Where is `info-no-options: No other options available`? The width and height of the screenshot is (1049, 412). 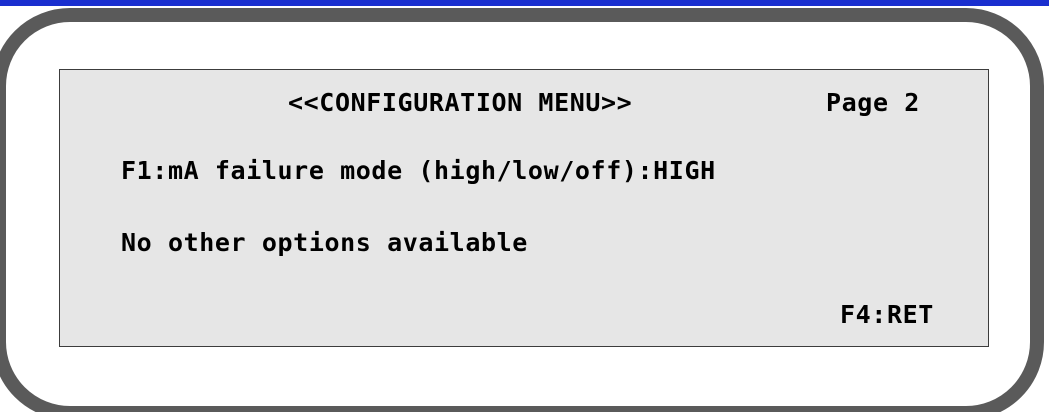
info-no-options: No other options available is located at coordinates (324, 242).